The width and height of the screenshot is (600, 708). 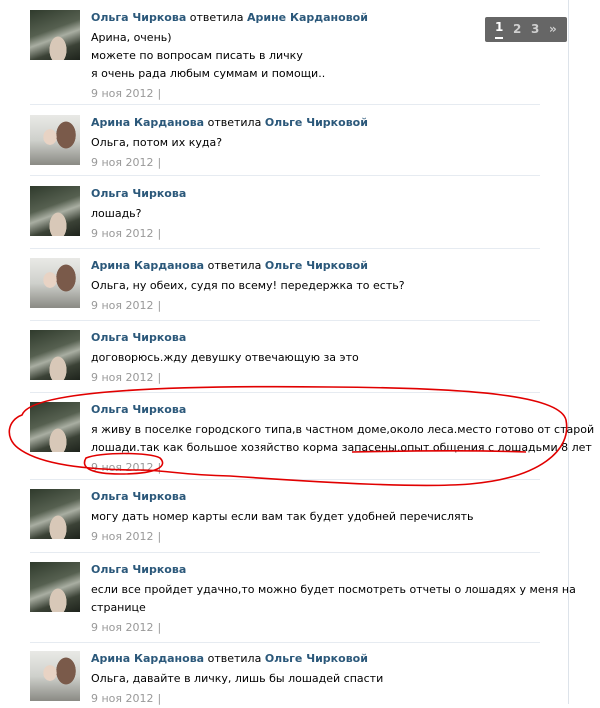 I want to click on comment-text-line: договорюсь.жду девушку отвечающую за это, so click(x=225, y=357).